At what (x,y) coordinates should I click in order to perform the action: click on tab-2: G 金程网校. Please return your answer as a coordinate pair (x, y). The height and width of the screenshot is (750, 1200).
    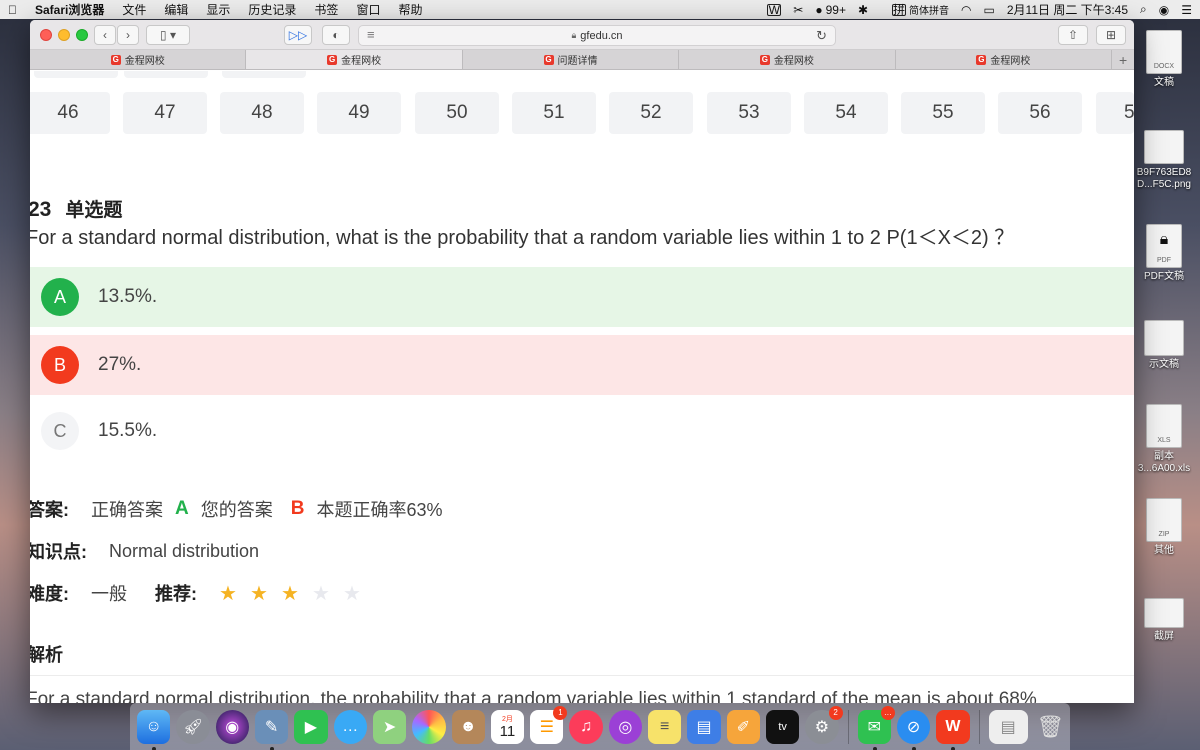
    Looking at the image, I should click on (354, 59).